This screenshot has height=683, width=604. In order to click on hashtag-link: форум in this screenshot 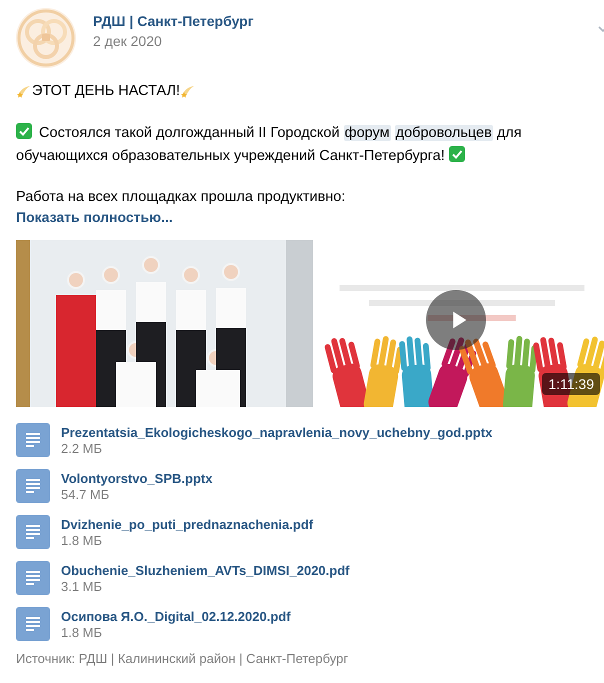, I will do `click(367, 133)`.